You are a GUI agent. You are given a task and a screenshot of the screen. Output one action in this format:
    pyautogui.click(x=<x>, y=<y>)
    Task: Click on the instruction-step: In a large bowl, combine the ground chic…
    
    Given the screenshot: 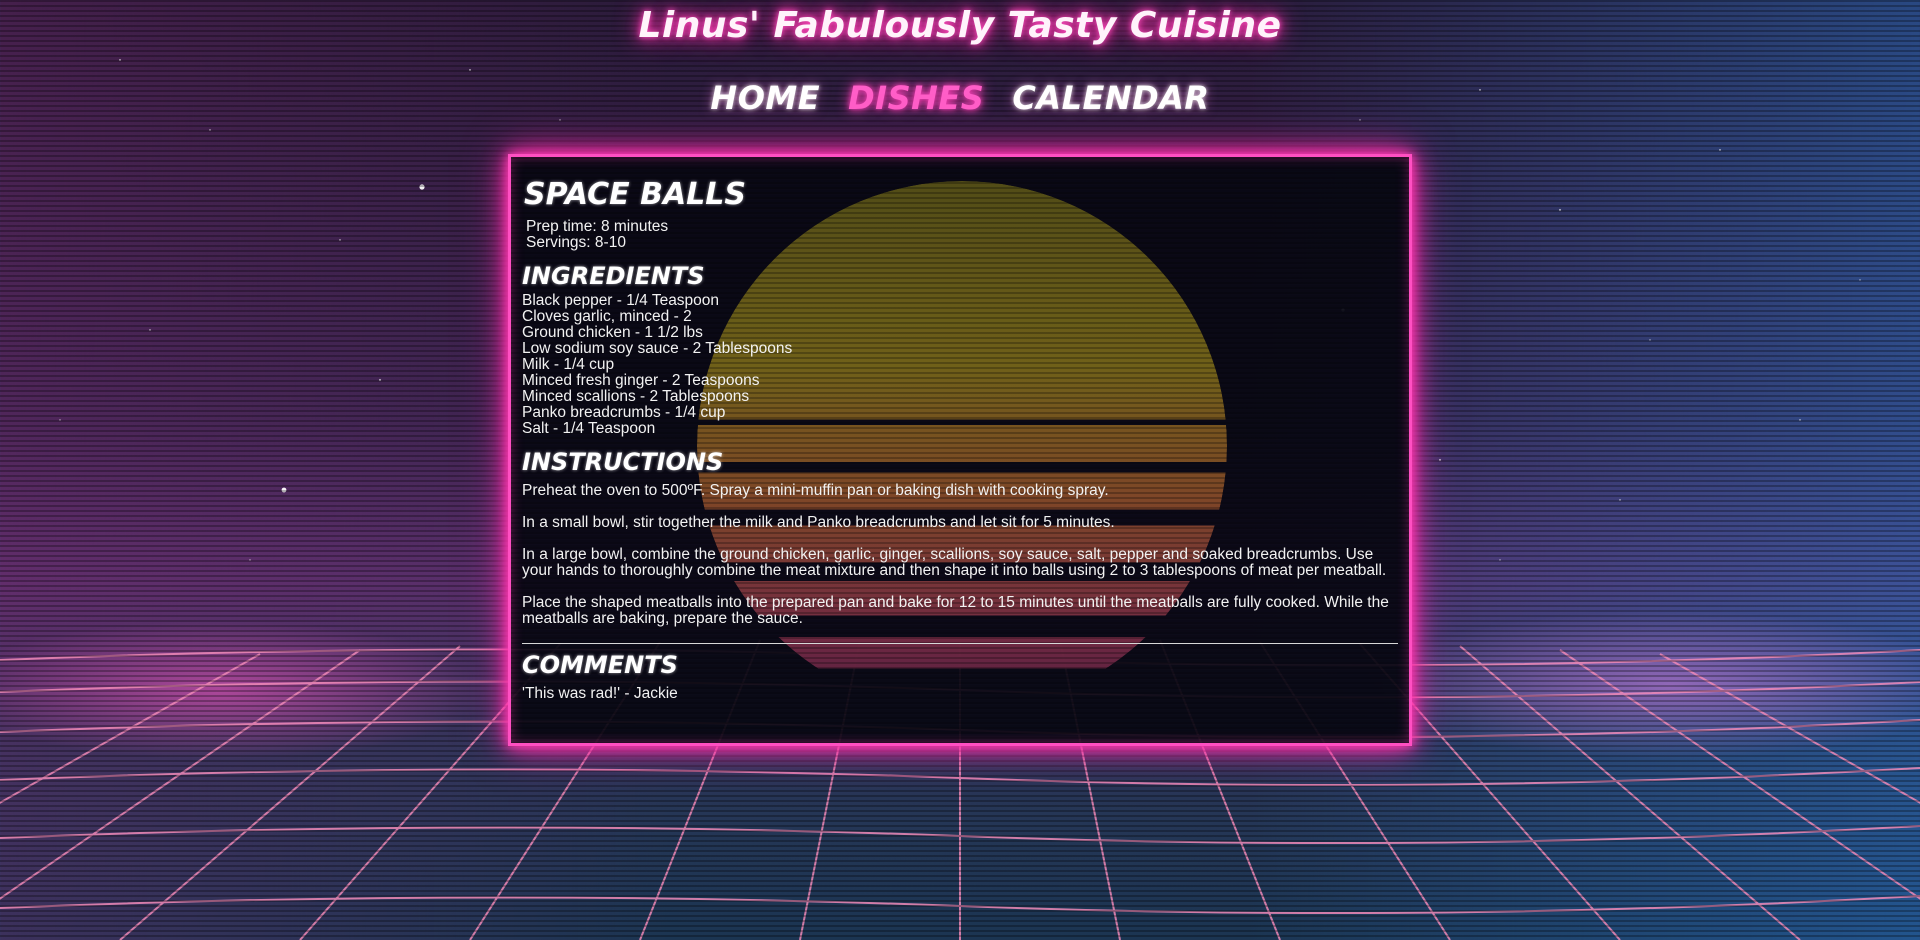 What is the action you would take?
    pyautogui.click(x=954, y=562)
    